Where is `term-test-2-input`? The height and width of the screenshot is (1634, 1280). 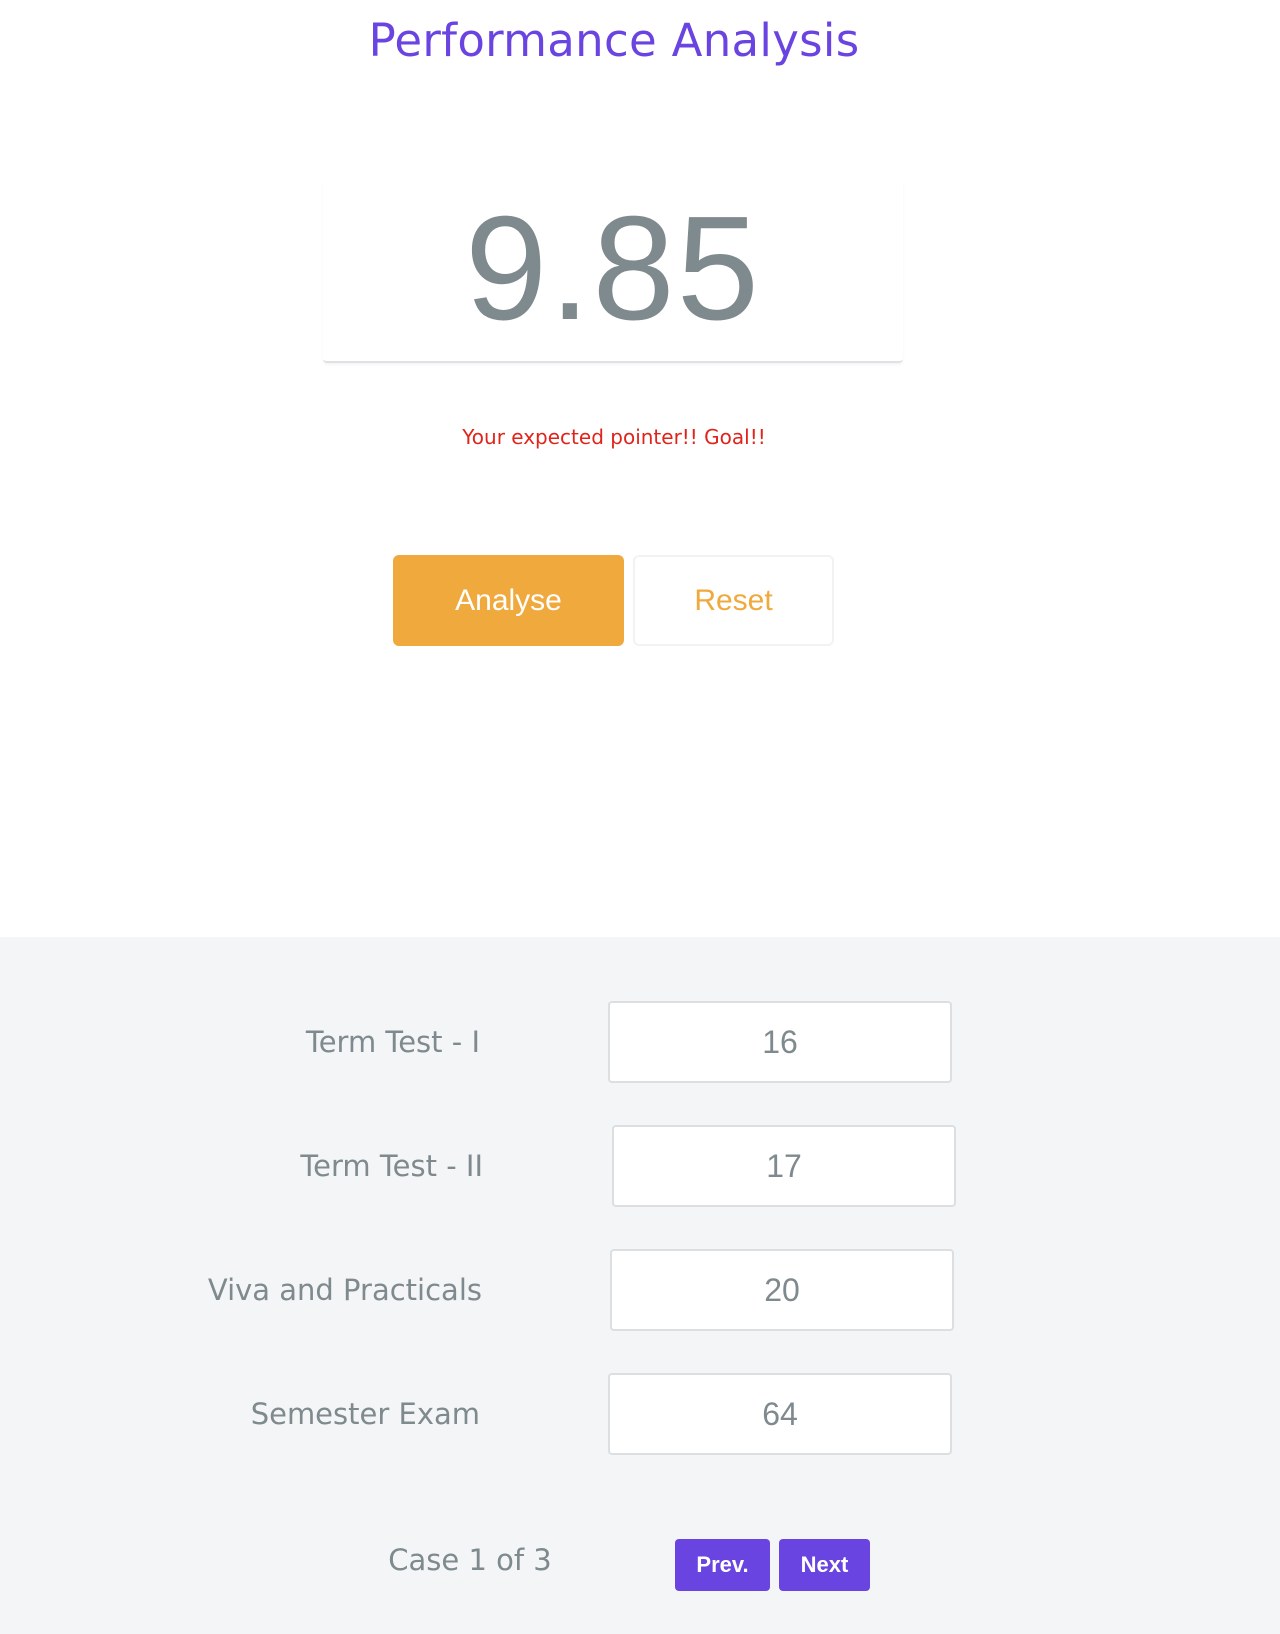 term-test-2-input is located at coordinates (784, 1166).